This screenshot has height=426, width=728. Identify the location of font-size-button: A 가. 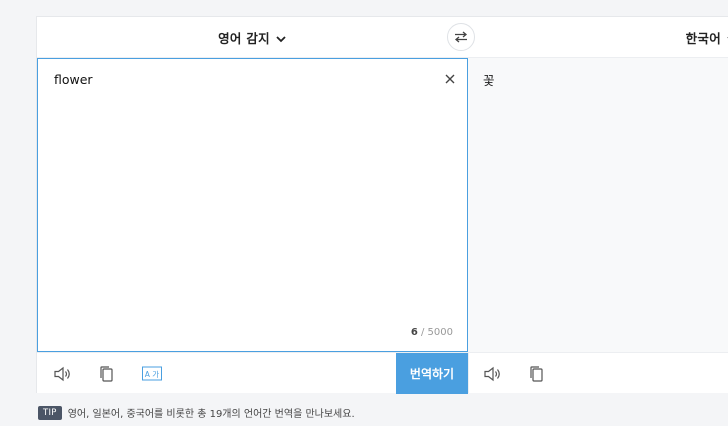
(152, 374).